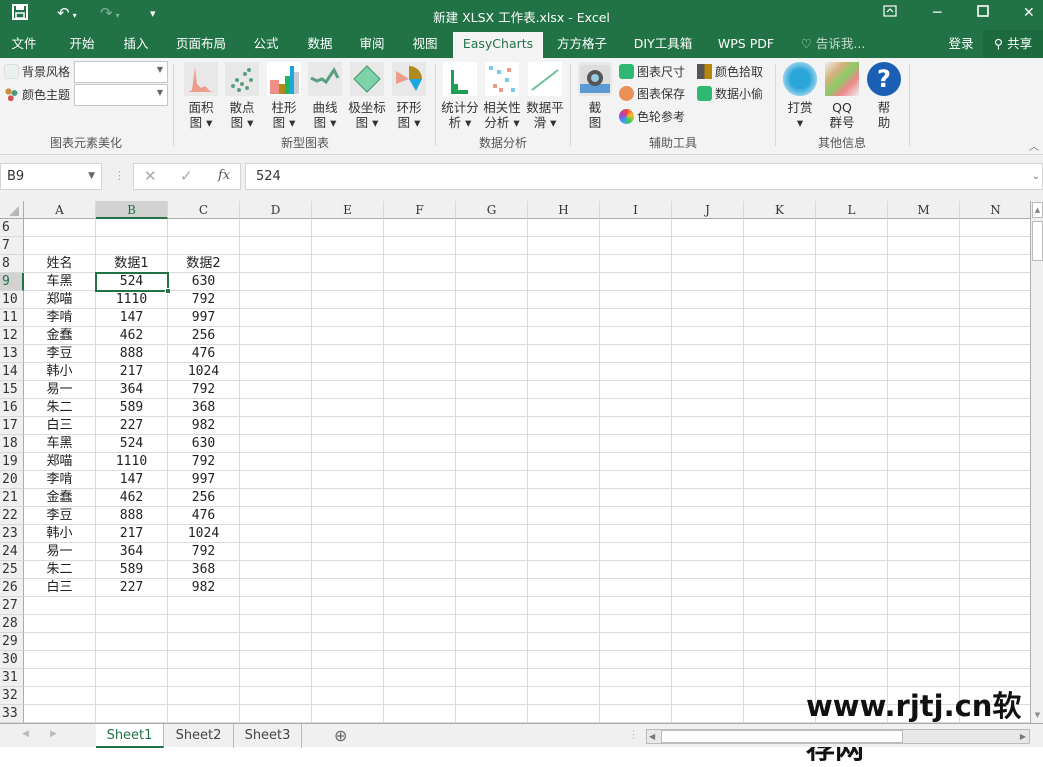  I want to click on cell-j26, so click(708, 588).